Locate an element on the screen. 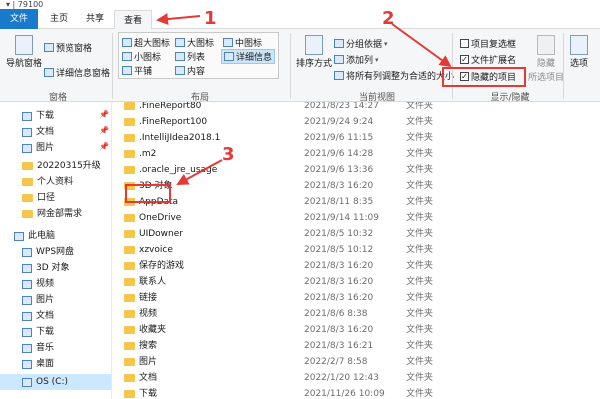  arrow-to-view-tab is located at coordinates (178, 19).